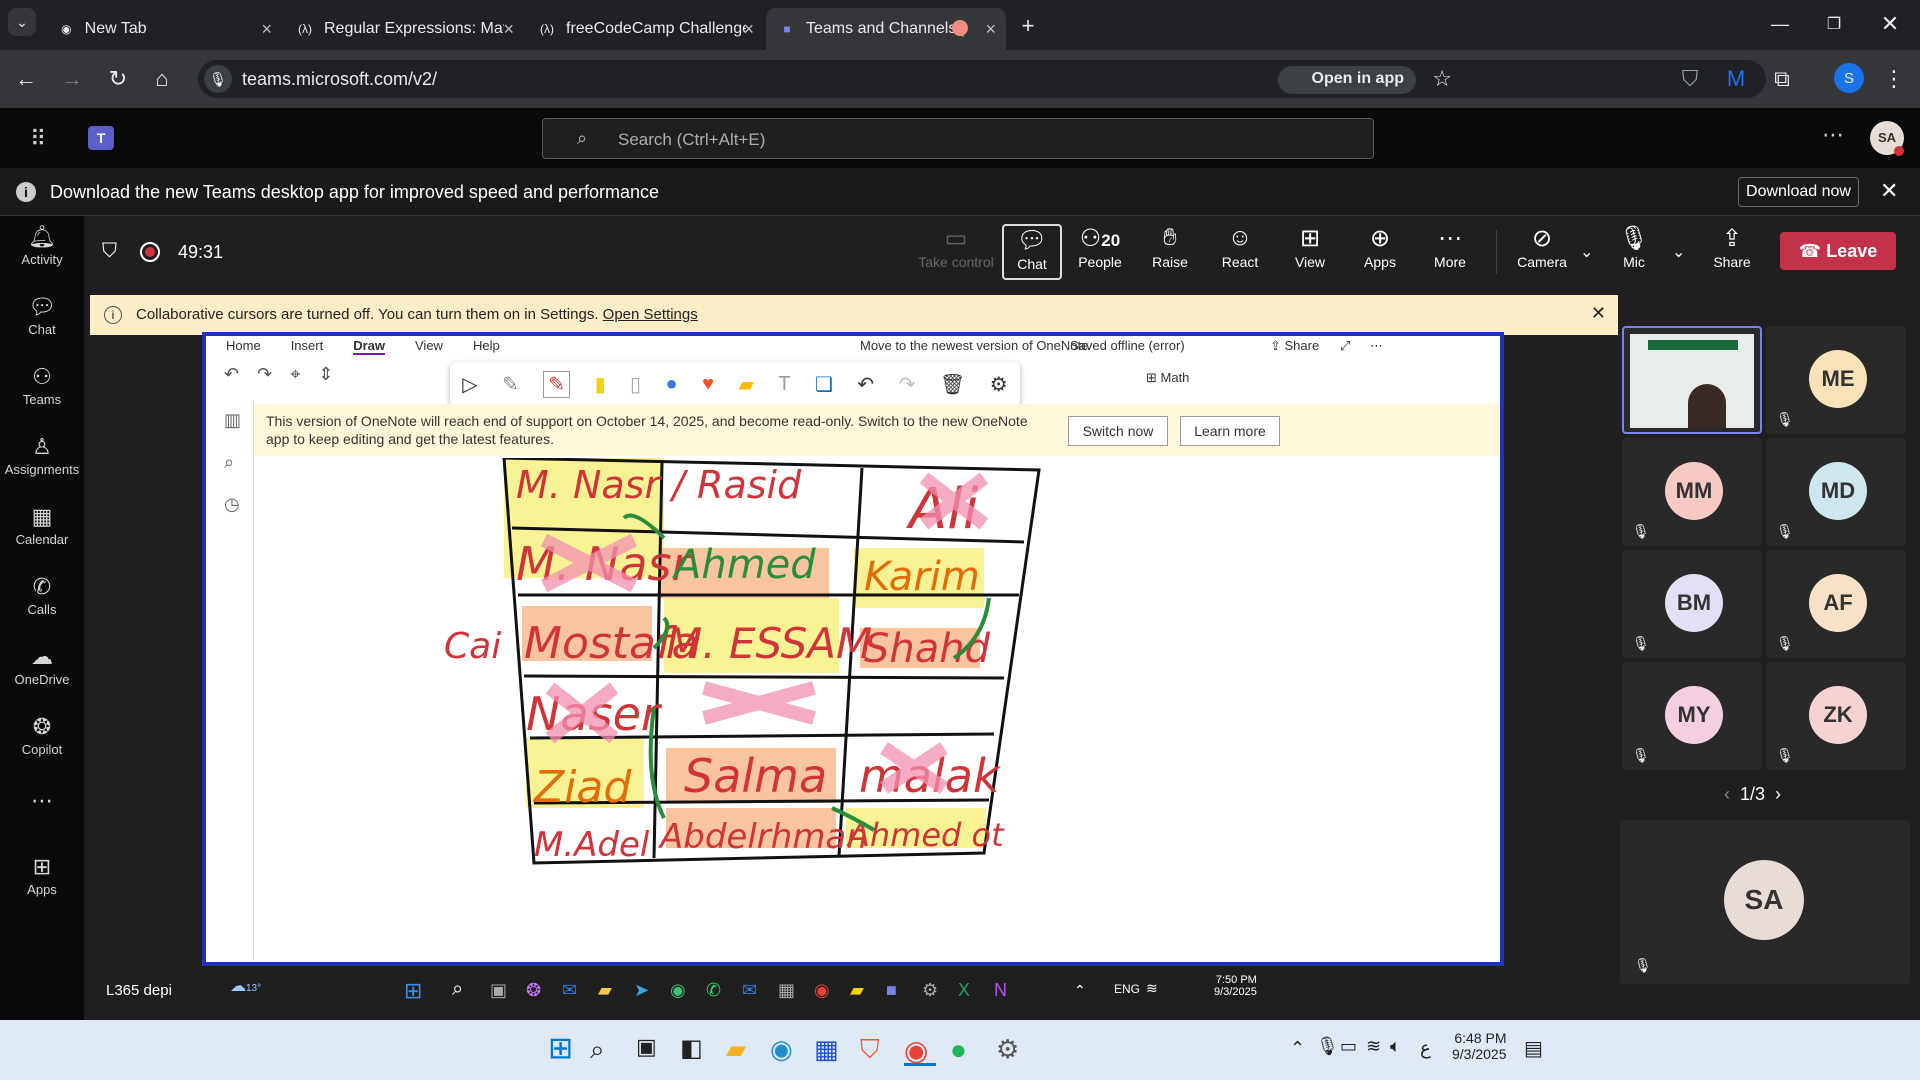 This screenshot has width=1920, height=1080. Describe the element at coordinates (857, 990) in the screenshot. I see `sticky-notes-icon: ▰` at that location.